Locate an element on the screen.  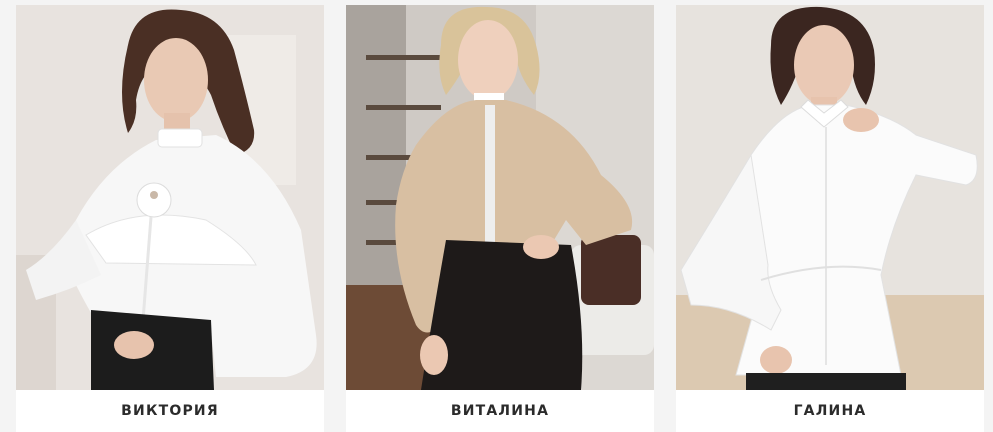
product-name-galina: ГАЛИНА is located at coordinates (830, 411).